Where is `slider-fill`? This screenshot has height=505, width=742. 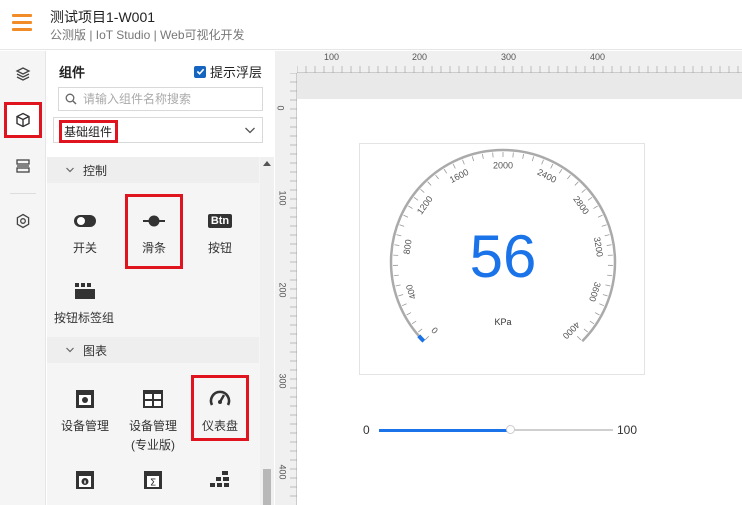 slider-fill is located at coordinates (445, 430).